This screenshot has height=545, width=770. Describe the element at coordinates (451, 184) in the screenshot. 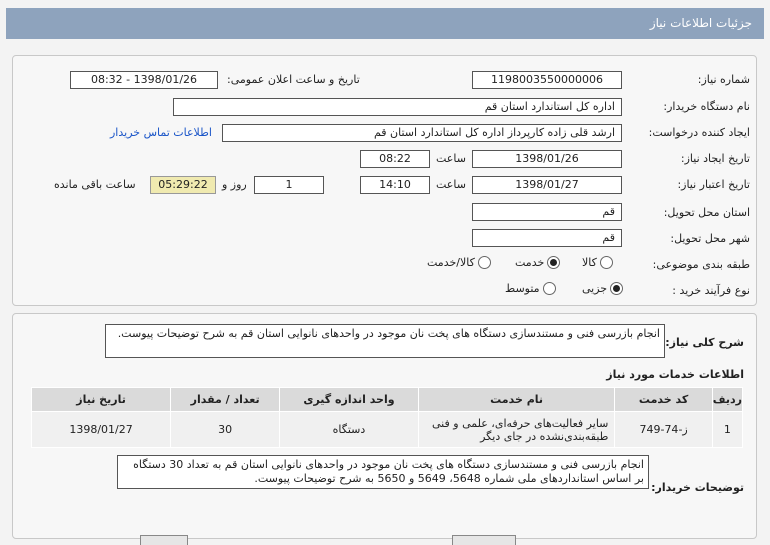

I see `valid-time-label: ساعت` at that location.